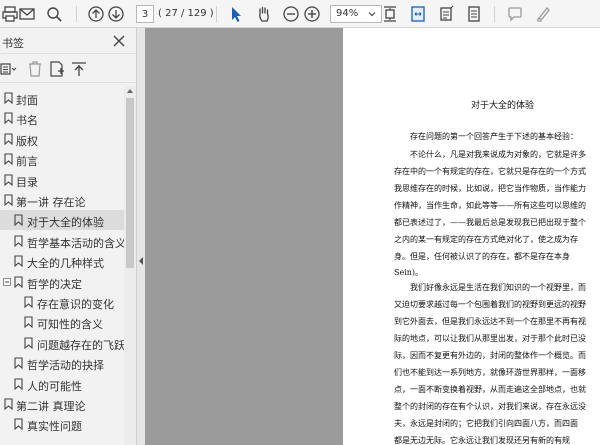 The height and width of the screenshot is (445, 600). What do you see at coordinates (65, 222) in the screenshot?
I see `bookmark-label: 对于大全的体验` at bounding box center [65, 222].